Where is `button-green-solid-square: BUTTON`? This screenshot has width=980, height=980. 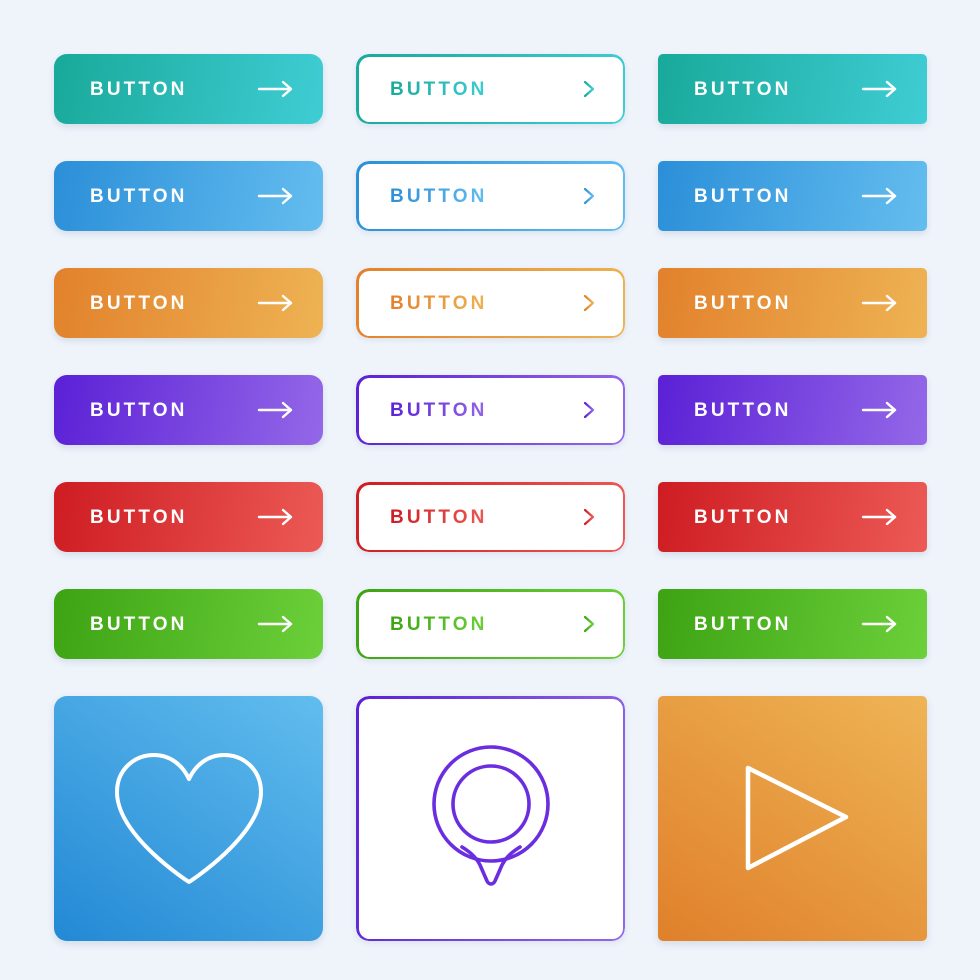
button-green-solid-square: BUTTON is located at coordinates (792, 624).